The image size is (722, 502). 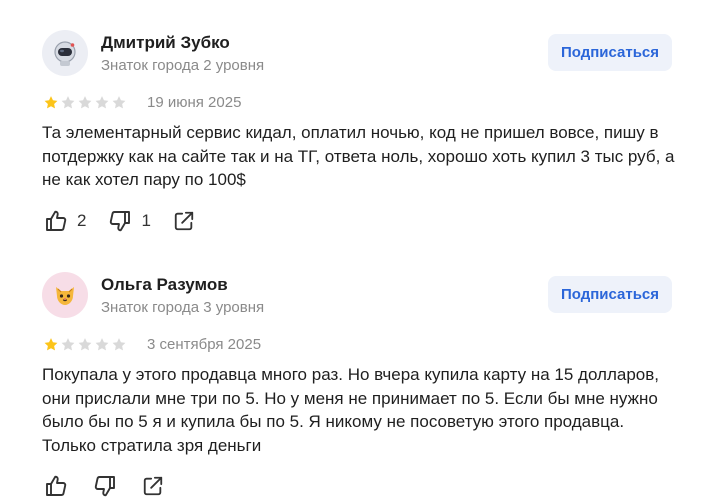 What do you see at coordinates (165, 43) in the screenshot?
I see `author-name: Дмитрий Зубко` at bounding box center [165, 43].